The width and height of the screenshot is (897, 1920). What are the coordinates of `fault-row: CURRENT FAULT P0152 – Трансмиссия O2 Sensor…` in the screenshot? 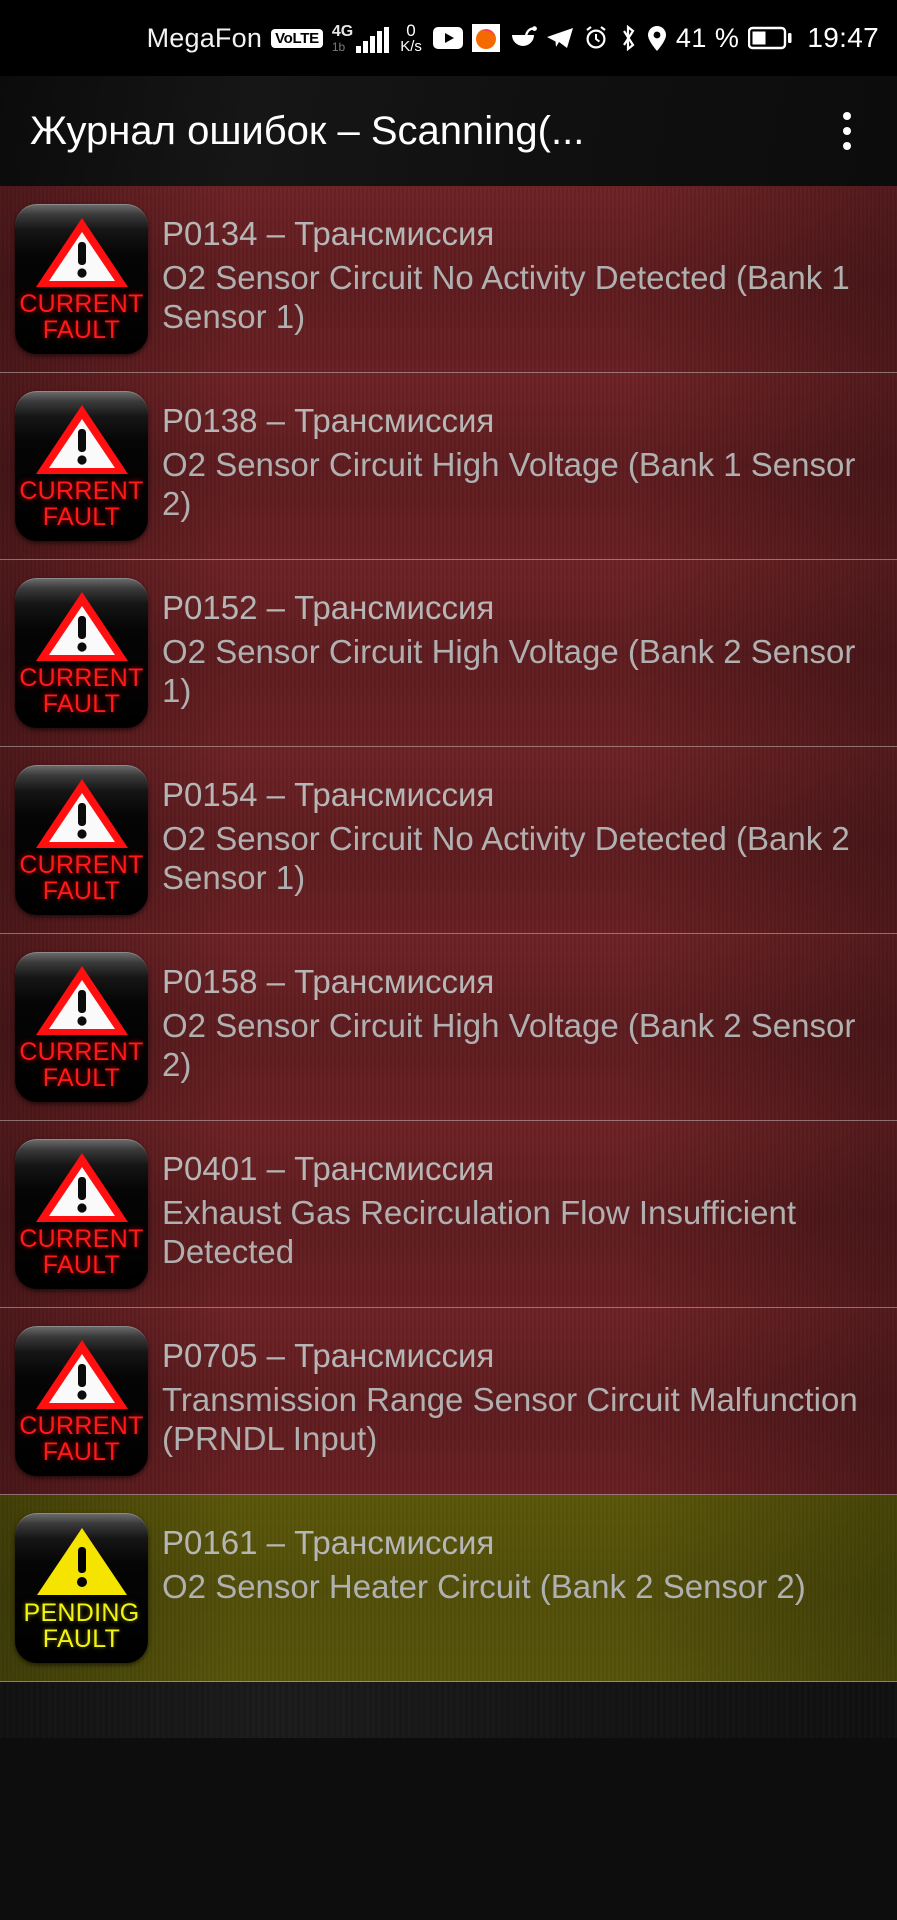 It's located at (448, 653).